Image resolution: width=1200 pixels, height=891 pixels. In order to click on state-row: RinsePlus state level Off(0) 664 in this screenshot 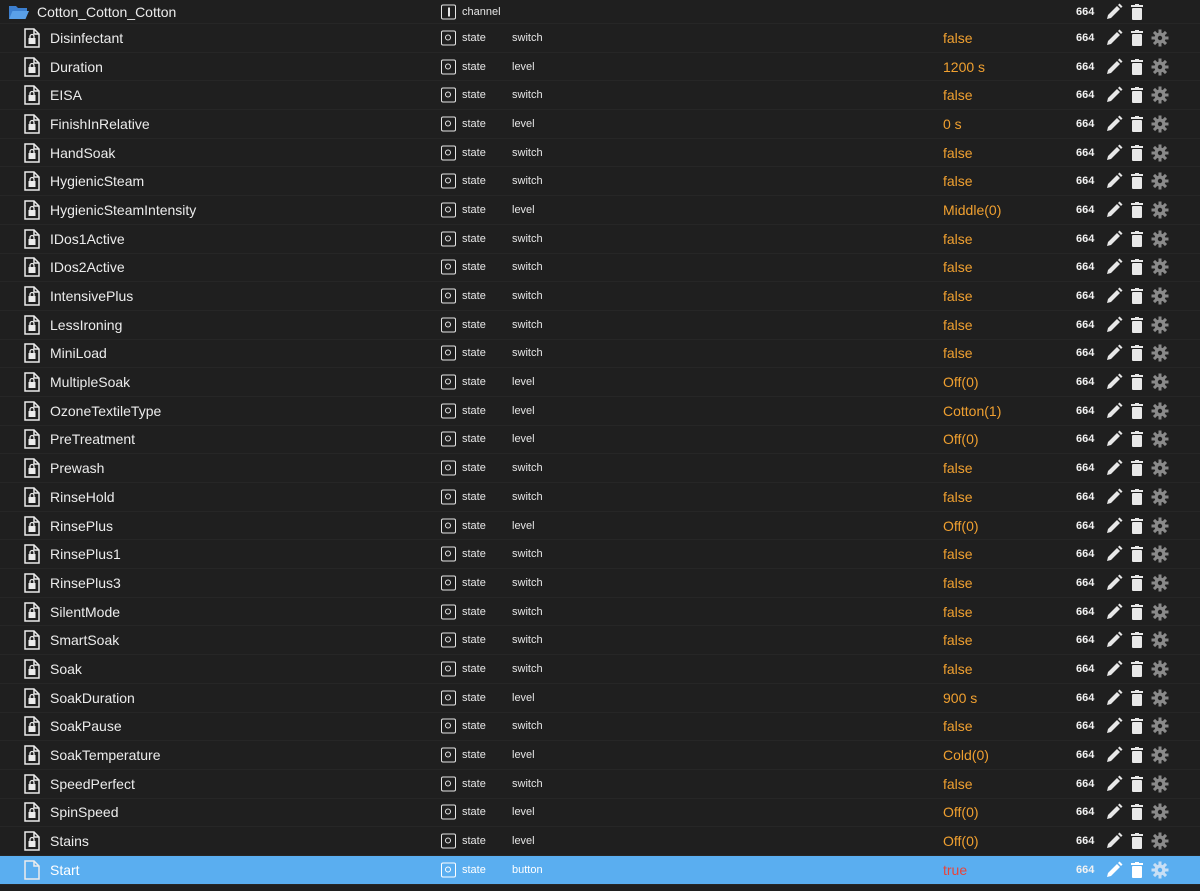, I will do `click(600, 526)`.